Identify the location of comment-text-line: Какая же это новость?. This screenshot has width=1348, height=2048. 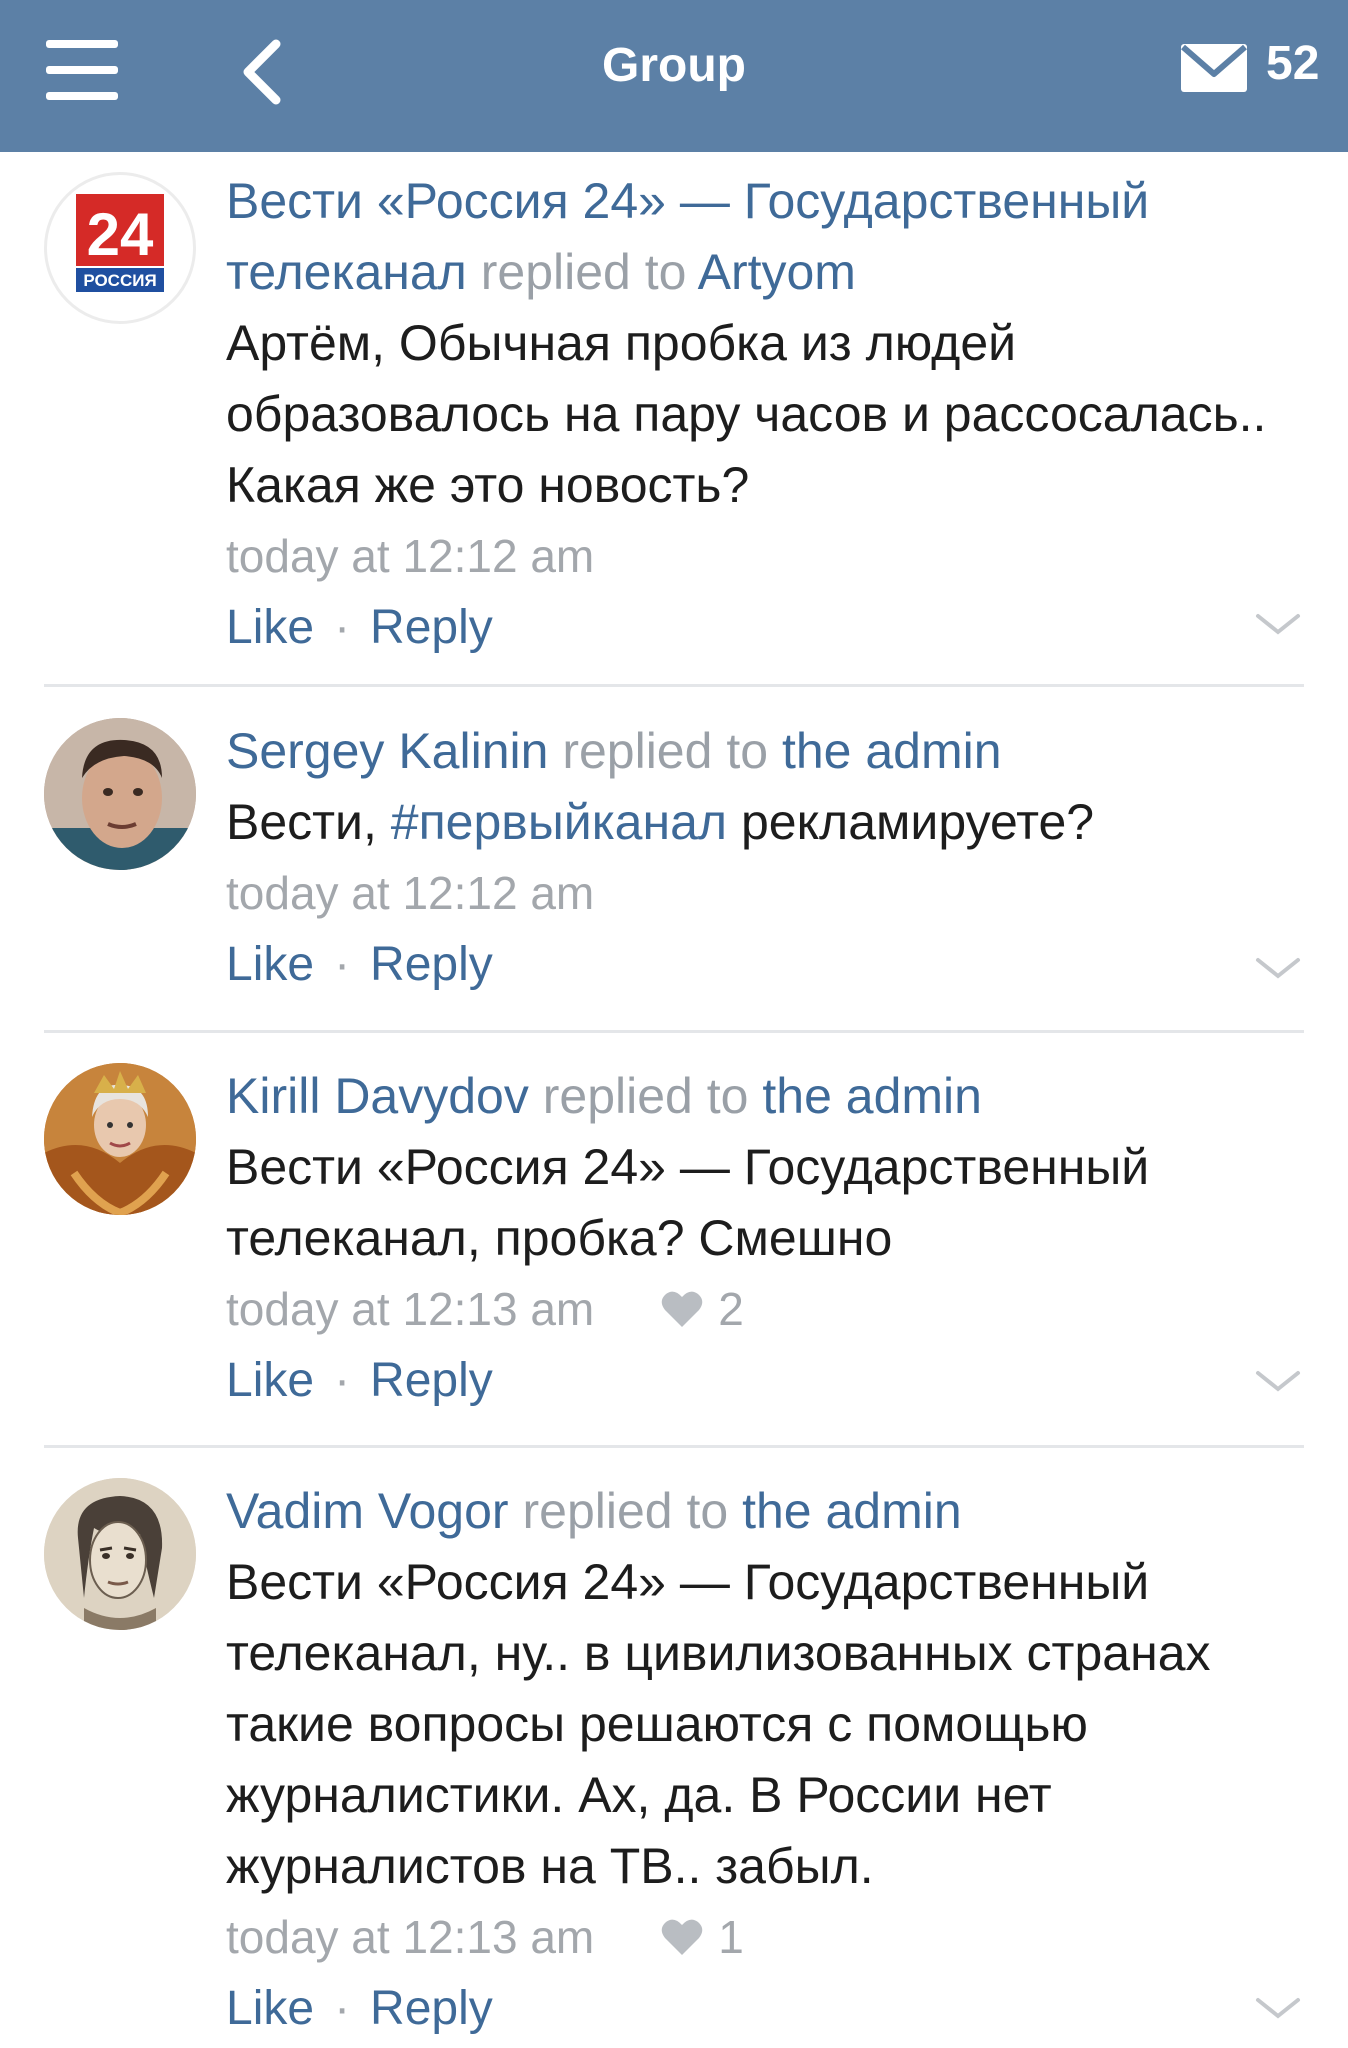
(488, 485).